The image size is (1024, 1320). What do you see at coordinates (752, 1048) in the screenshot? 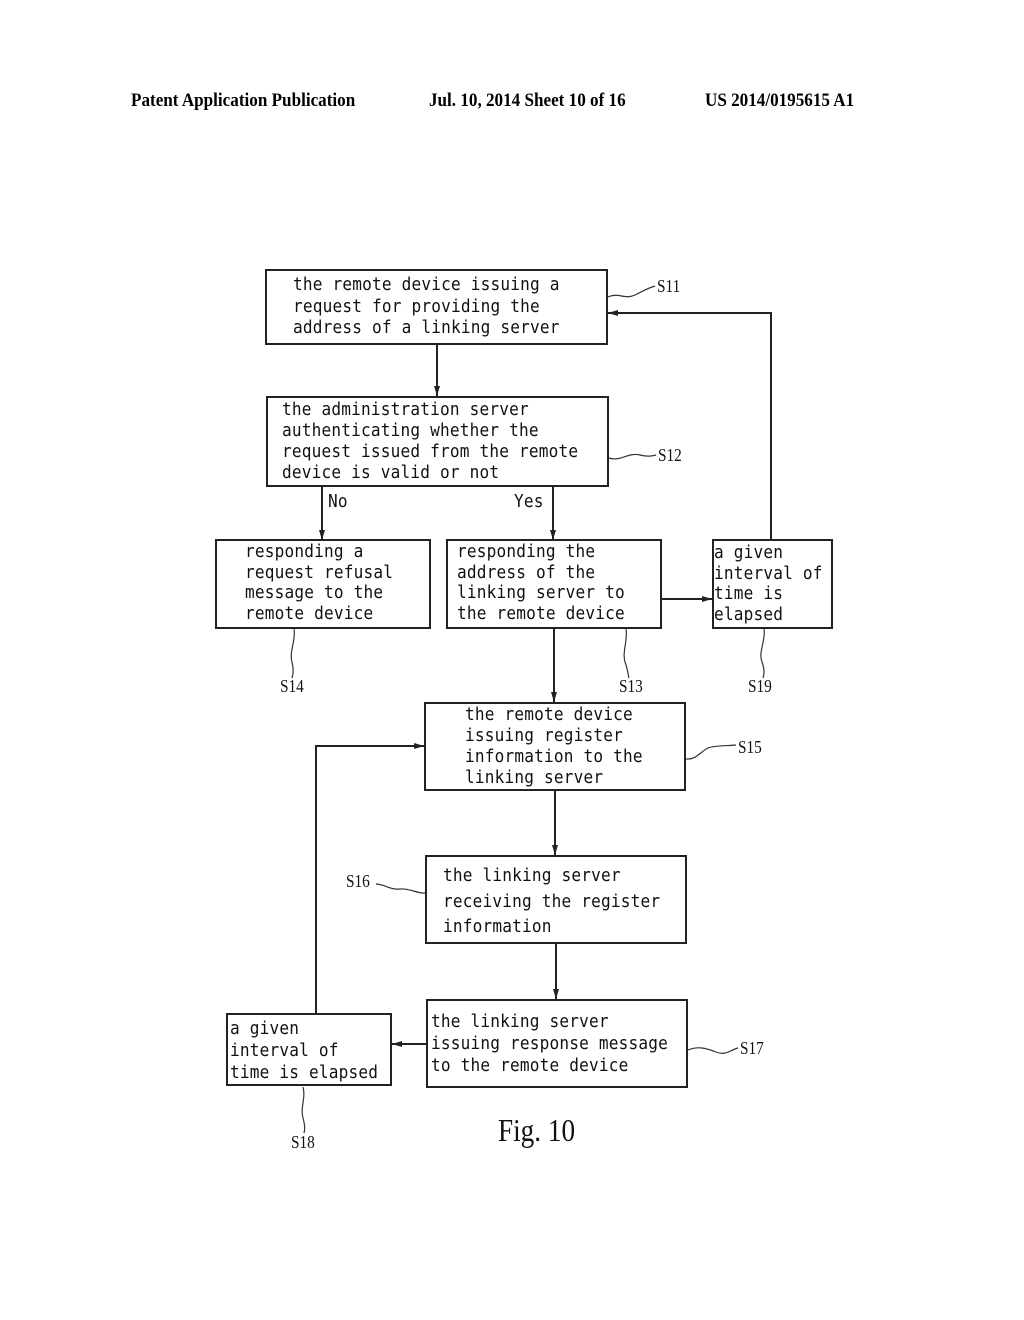
I see `step-id-s17: S17` at bounding box center [752, 1048].